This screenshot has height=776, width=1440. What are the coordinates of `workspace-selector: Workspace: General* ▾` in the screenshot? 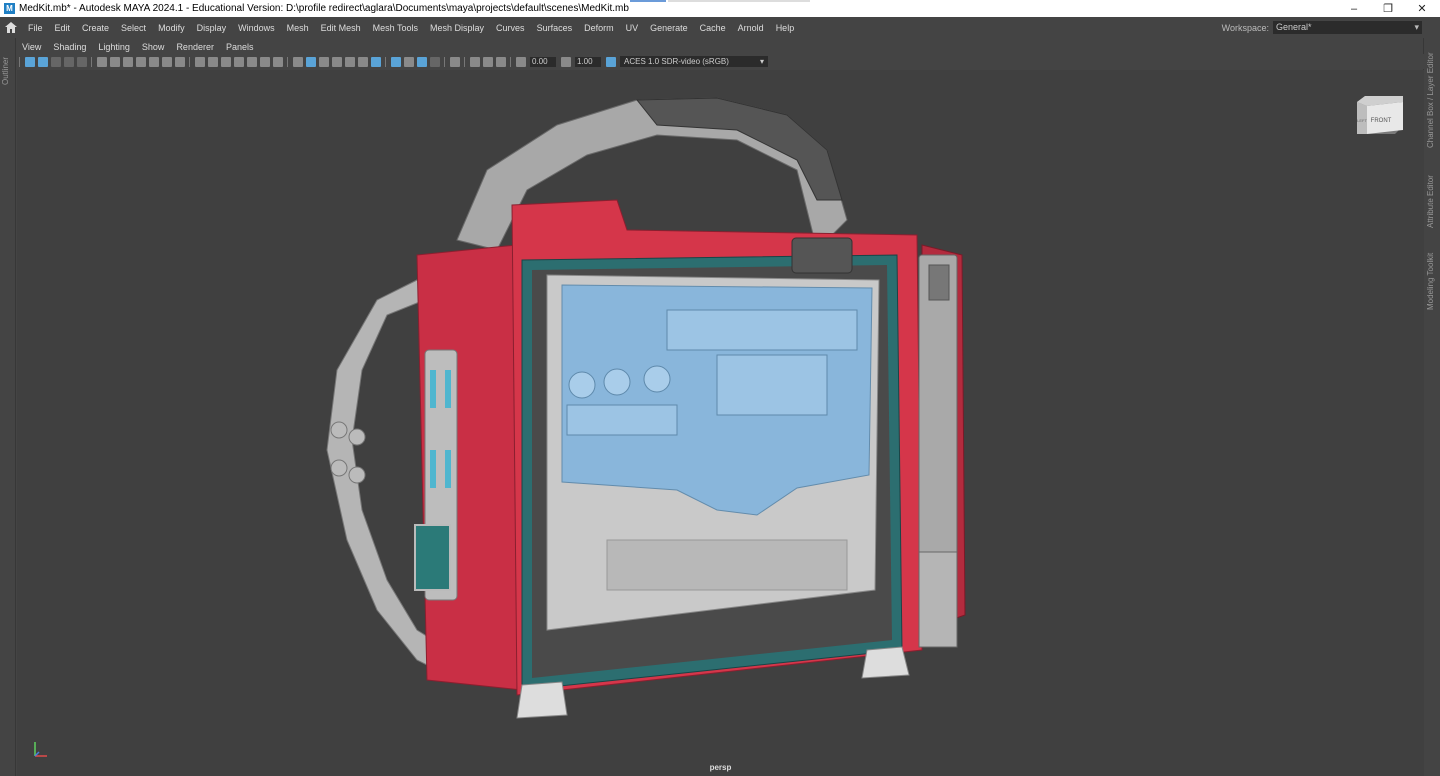 It's located at (1331, 27).